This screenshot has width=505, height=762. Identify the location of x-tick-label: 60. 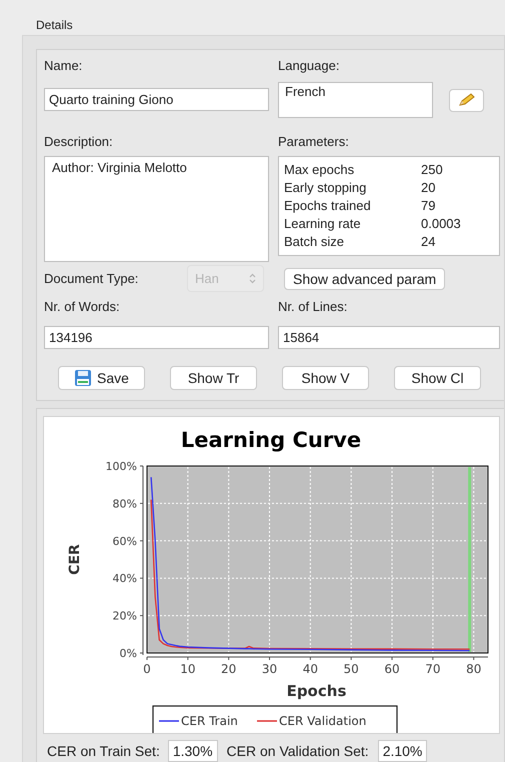
(392, 669).